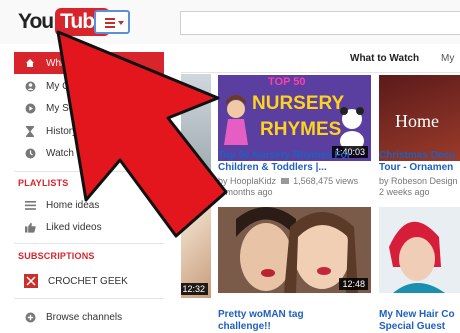 This screenshot has width=460, height=333. Describe the element at coordinates (417, 155) in the screenshot. I see `video-title-line: Christmas Deco` at that location.